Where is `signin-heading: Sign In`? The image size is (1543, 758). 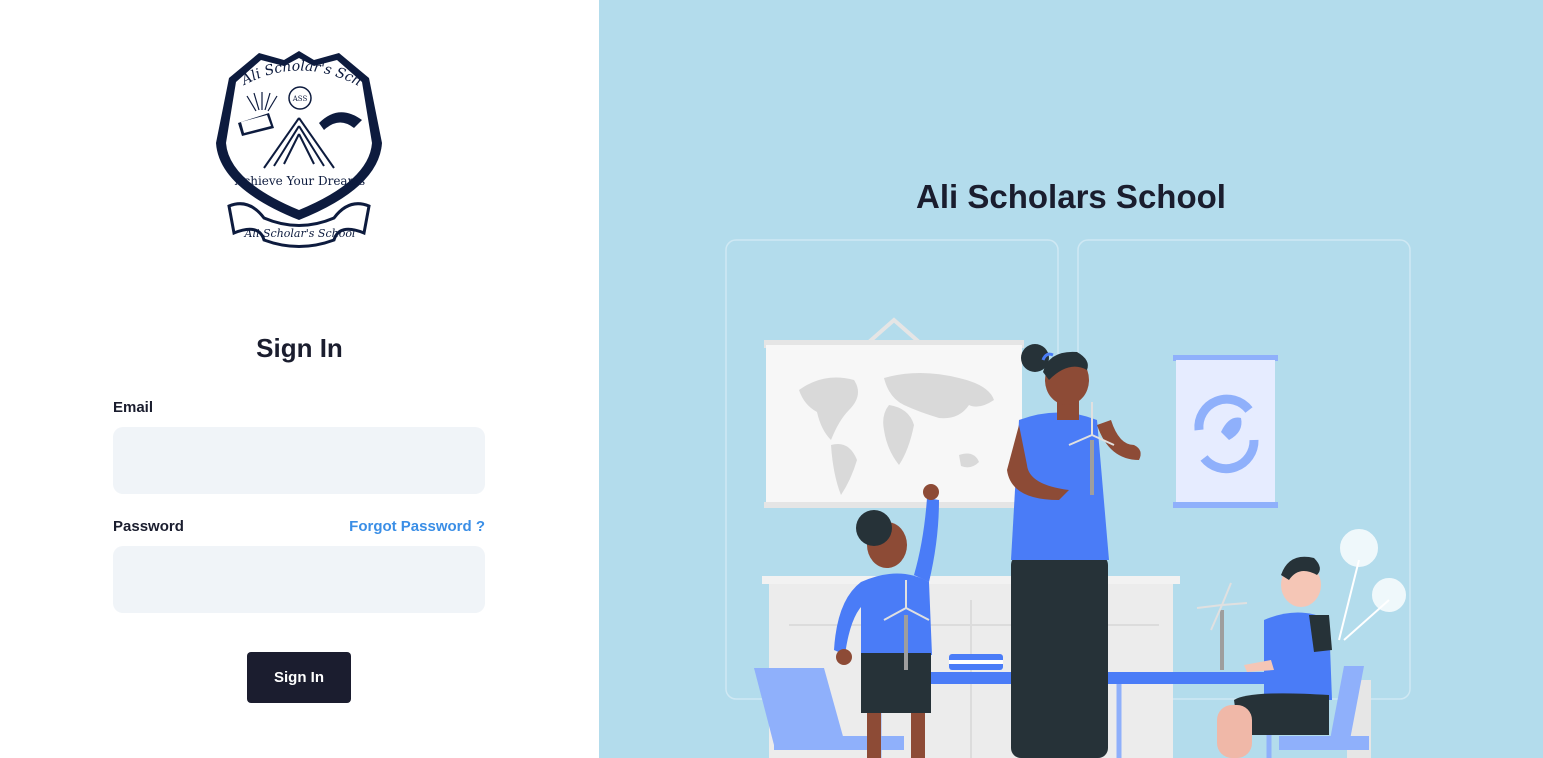 signin-heading: Sign In is located at coordinates (299, 348).